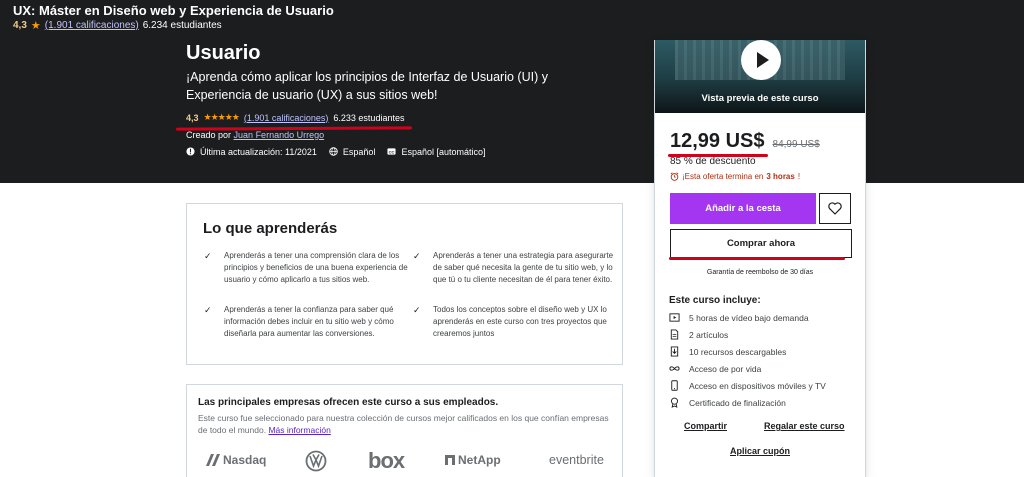 The image size is (1024, 477). Describe the element at coordinates (705, 426) in the screenshot. I see `share-link: Compartir` at that location.